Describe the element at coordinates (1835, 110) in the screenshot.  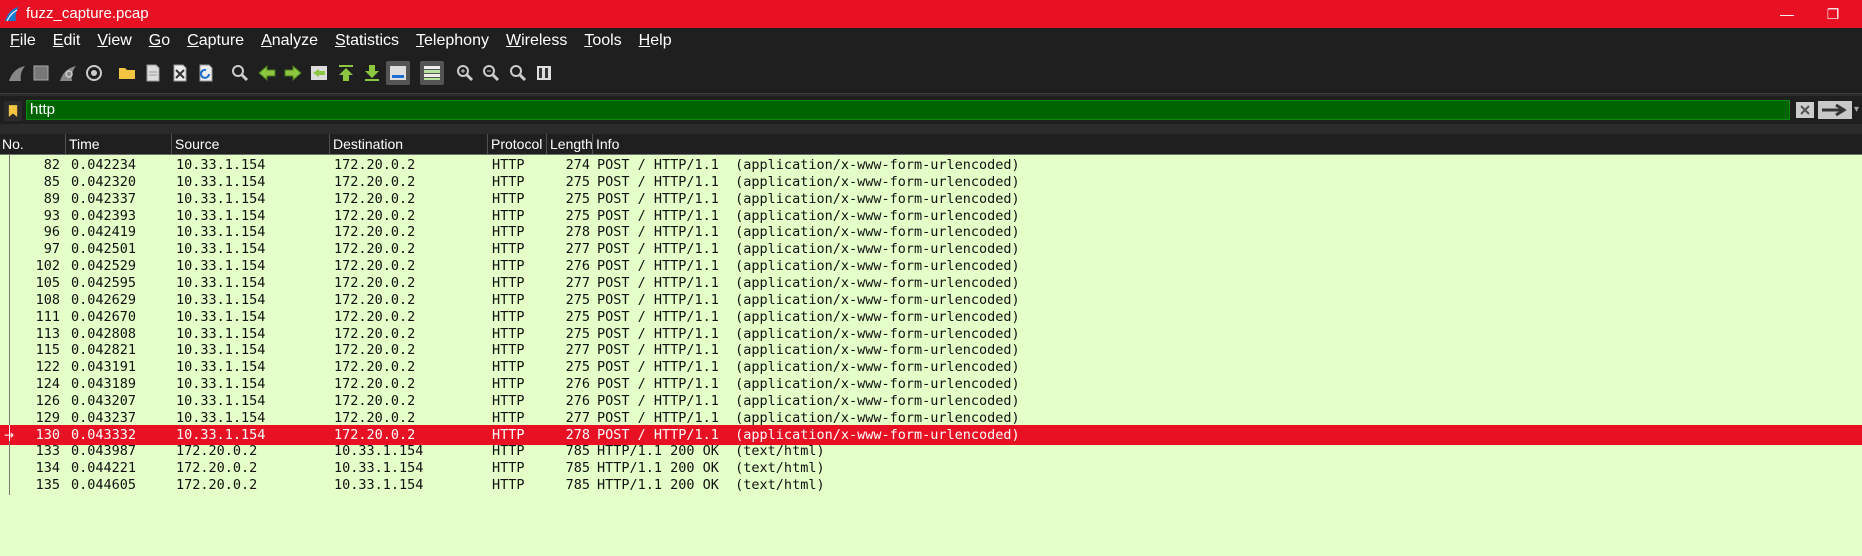
I see `apply-filter-arrow-icon` at that location.